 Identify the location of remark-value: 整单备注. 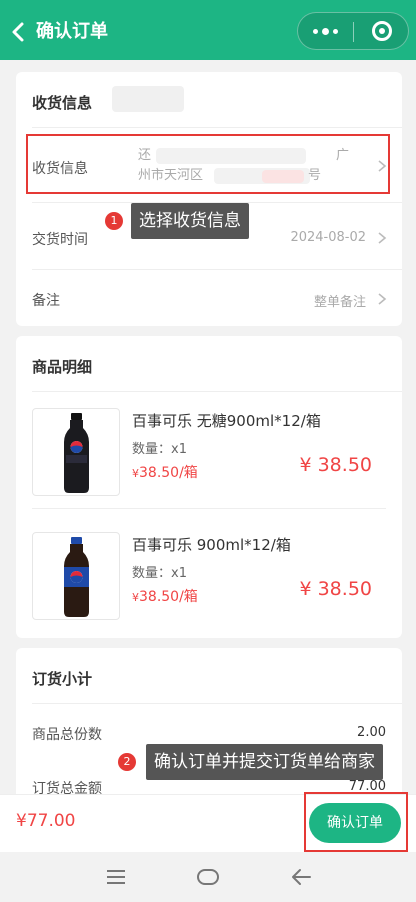
(339, 302).